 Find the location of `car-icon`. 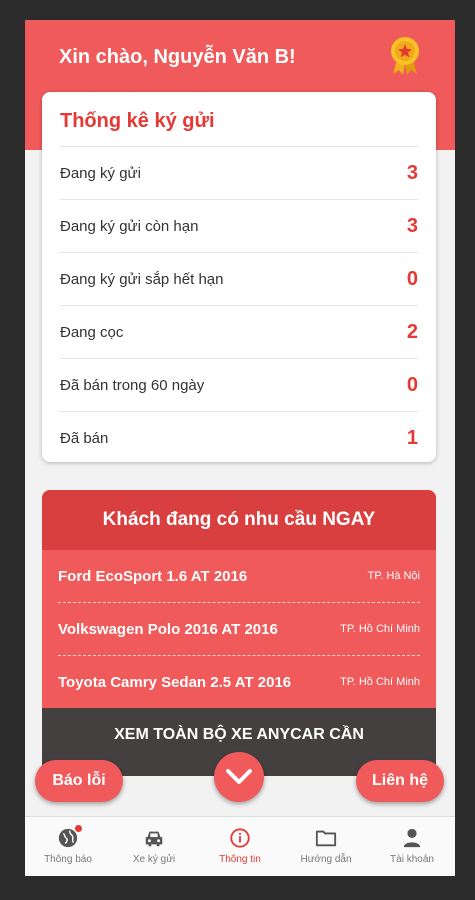

car-icon is located at coordinates (154, 839).